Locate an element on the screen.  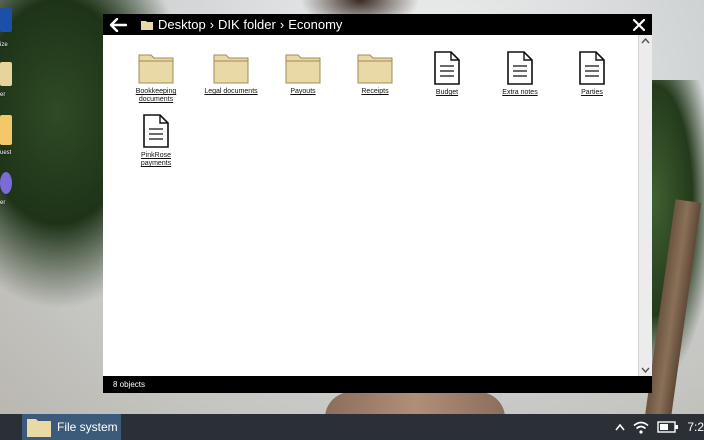
item-label: Bookkeeping documents is located at coordinates (156, 95).